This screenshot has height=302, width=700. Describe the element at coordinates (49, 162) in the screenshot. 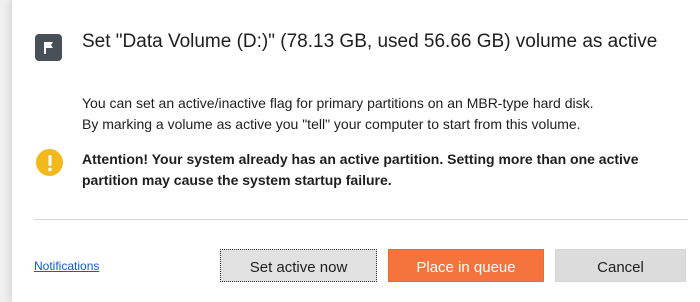

I see `exclamation-icon` at that location.